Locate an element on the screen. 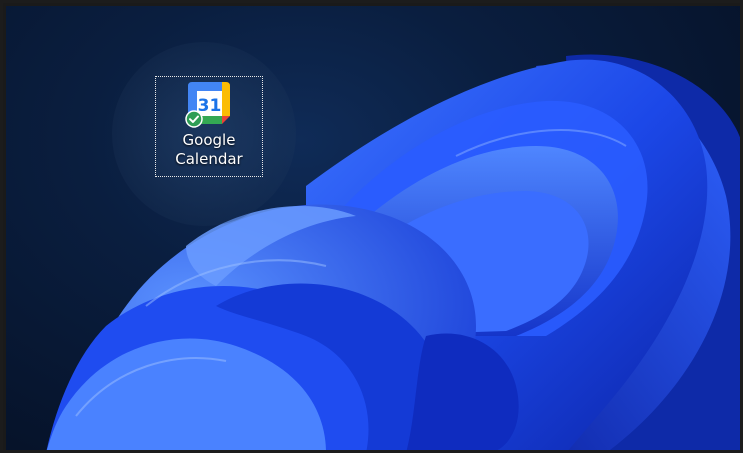 The image size is (743, 453). checkmark-overlay-icon is located at coordinates (194, 119).